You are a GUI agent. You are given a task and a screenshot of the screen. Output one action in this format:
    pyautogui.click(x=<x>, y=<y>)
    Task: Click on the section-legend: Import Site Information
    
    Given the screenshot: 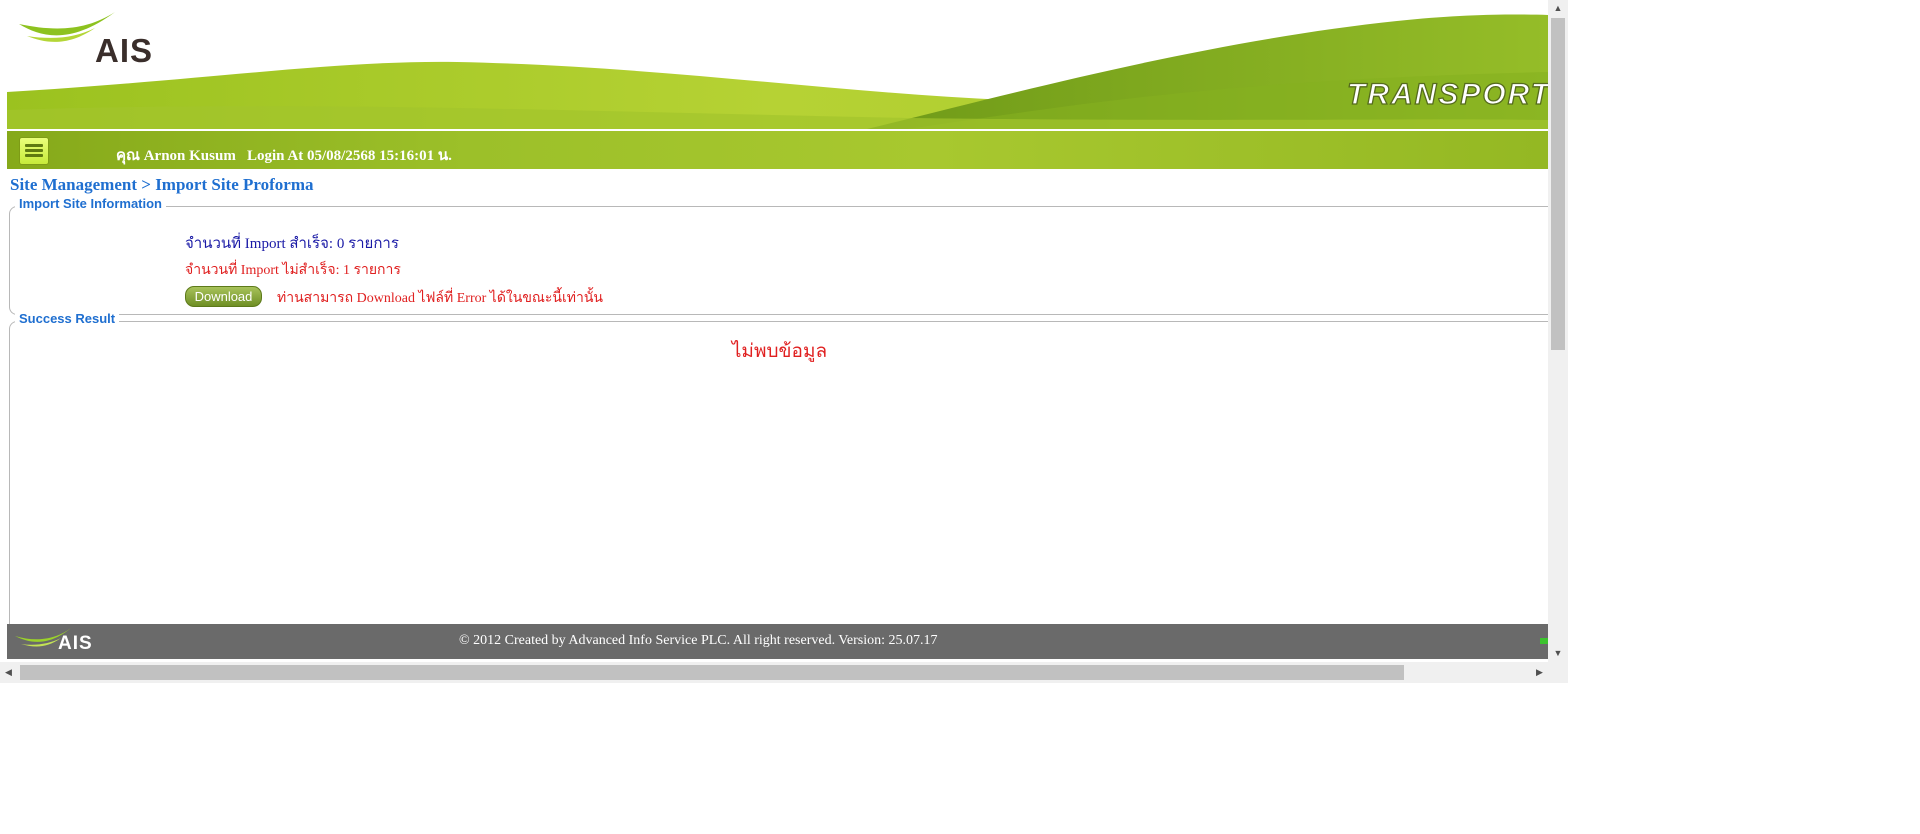 What is the action you would take?
    pyautogui.click(x=90, y=203)
    